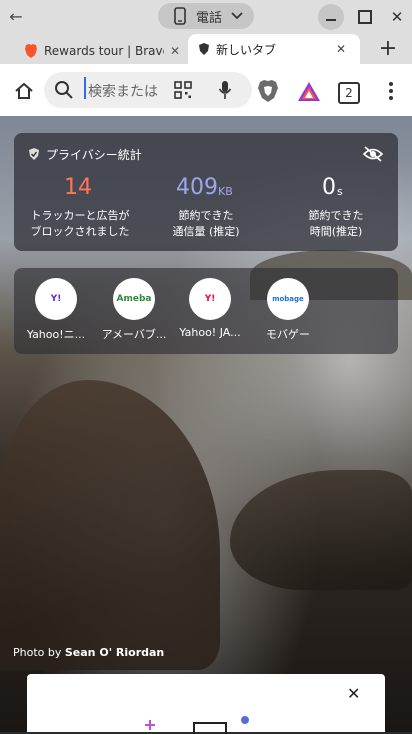 The height and width of the screenshot is (734, 412). Describe the element at coordinates (210, 299) in the screenshot. I see `yahoo-japan-icon: Y!` at that location.